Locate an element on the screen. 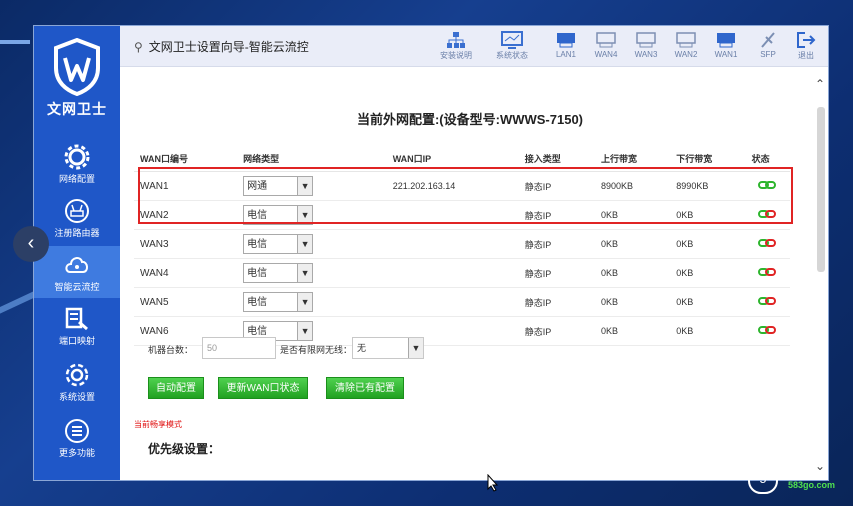 The image size is (853, 506). tool-system-status: 系统状态 is located at coordinates (512, 46).